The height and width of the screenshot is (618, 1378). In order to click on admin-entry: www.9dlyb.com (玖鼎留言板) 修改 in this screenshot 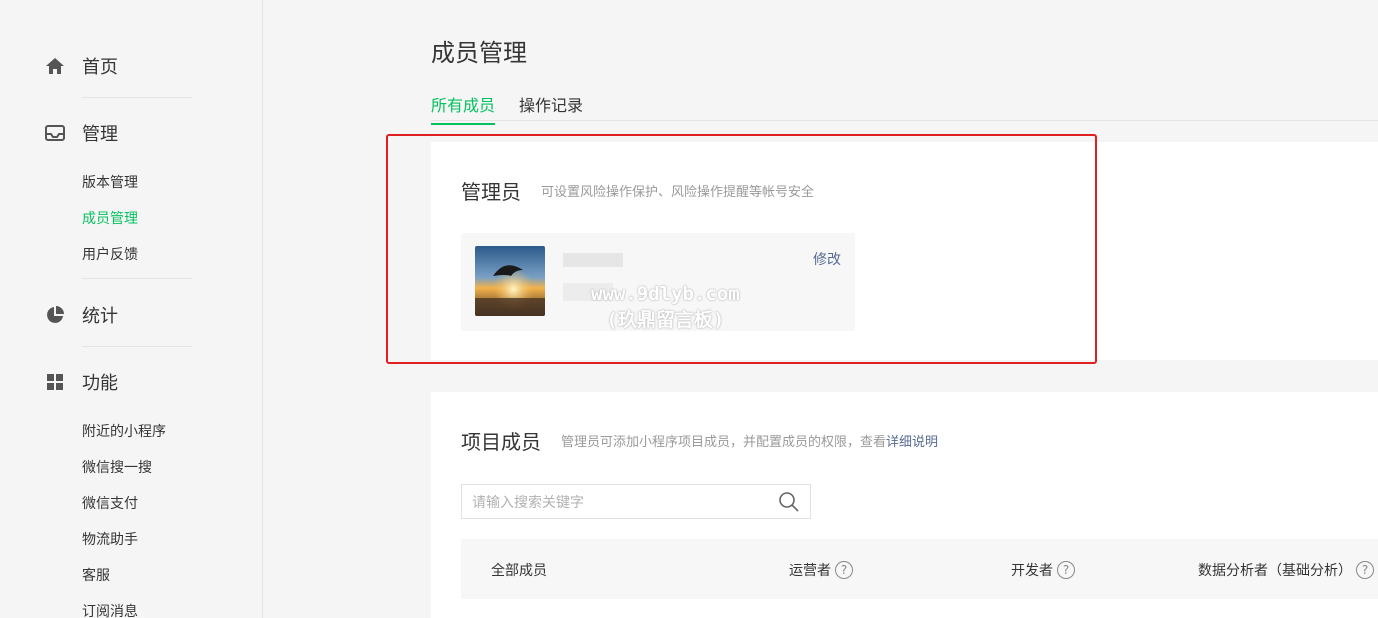, I will do `click(658, 282)`.